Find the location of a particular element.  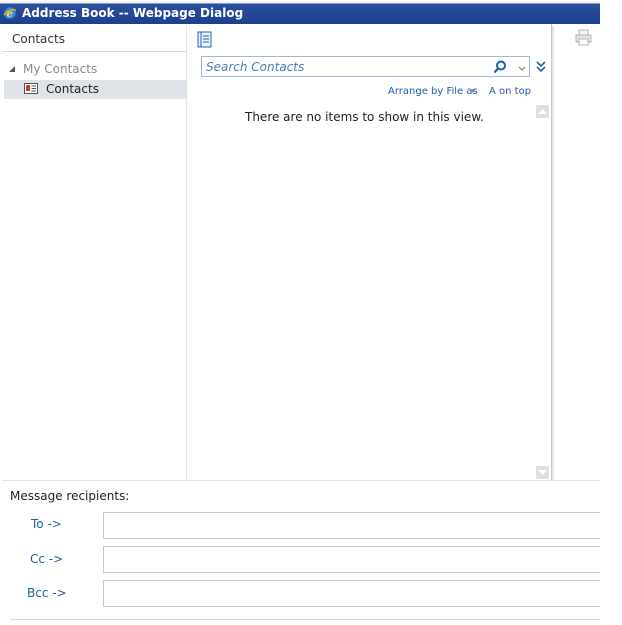

scroll-up-icon is located at coordinates (542, 111).